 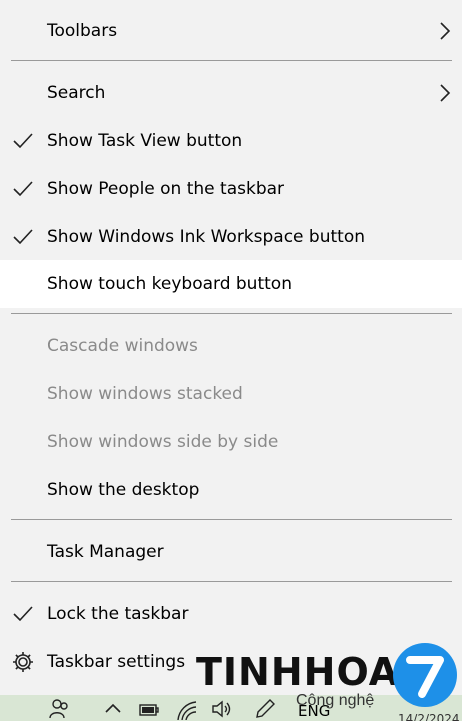 What do you see at coordinates (298, 672) in the screenshot?
I see `watermark-brand: TINHHOA` at bounding box center [298, 672].